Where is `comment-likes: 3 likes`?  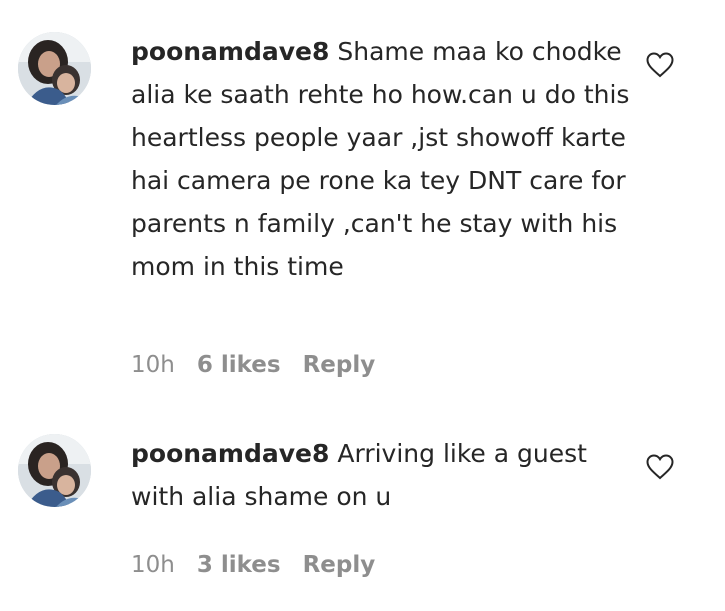 comment-likes: 3 likes is located at coordinates (239, 565).